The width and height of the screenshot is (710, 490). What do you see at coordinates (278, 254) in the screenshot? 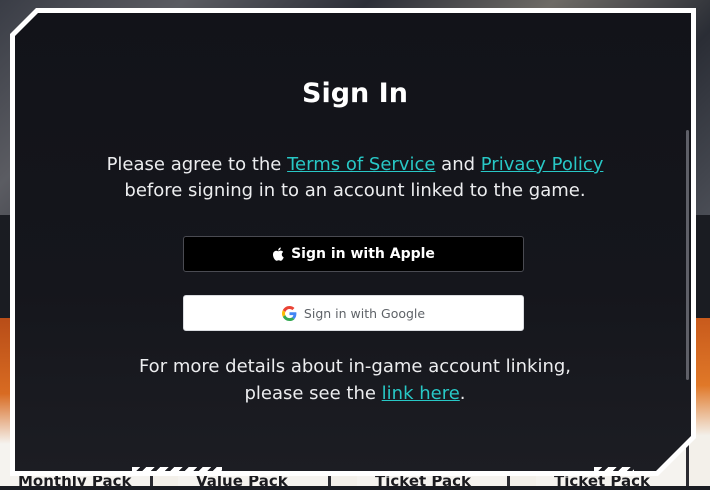
I see `apple-icon` at bounding box center [278, 254].